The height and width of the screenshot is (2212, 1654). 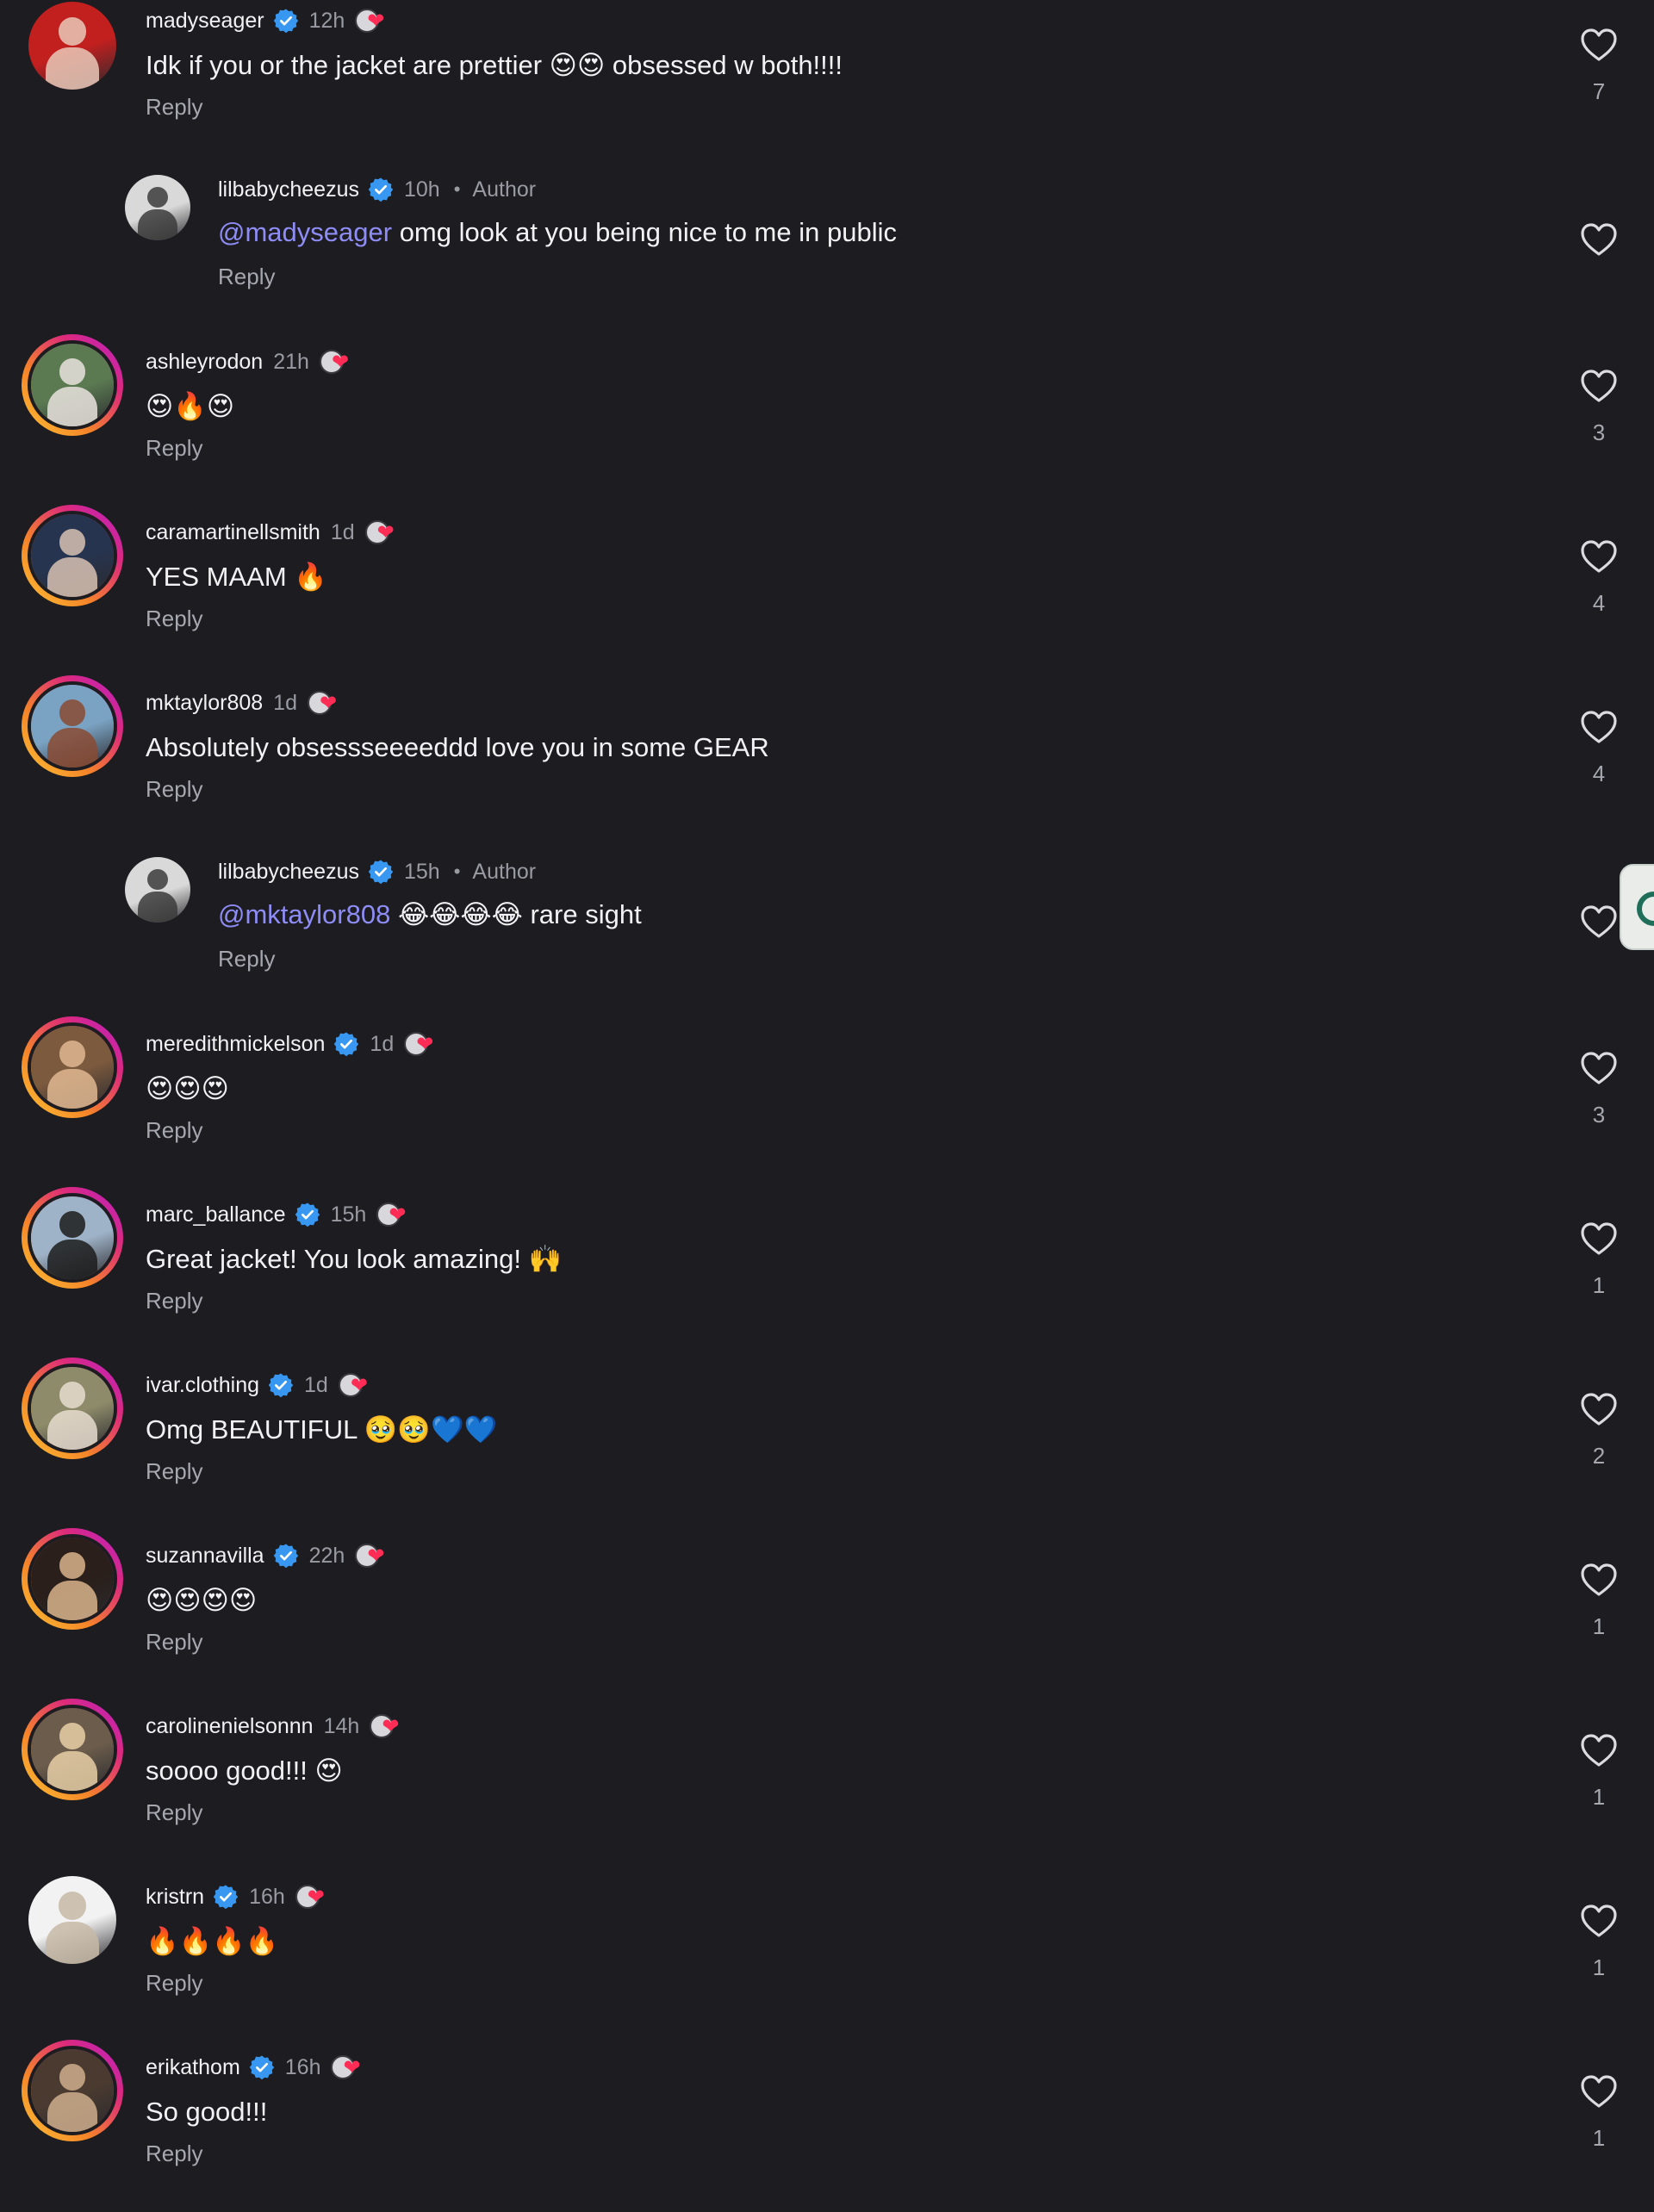 I want to click on comment-header: suzannavilla 22h ❤, so click(x=269, y=1555).